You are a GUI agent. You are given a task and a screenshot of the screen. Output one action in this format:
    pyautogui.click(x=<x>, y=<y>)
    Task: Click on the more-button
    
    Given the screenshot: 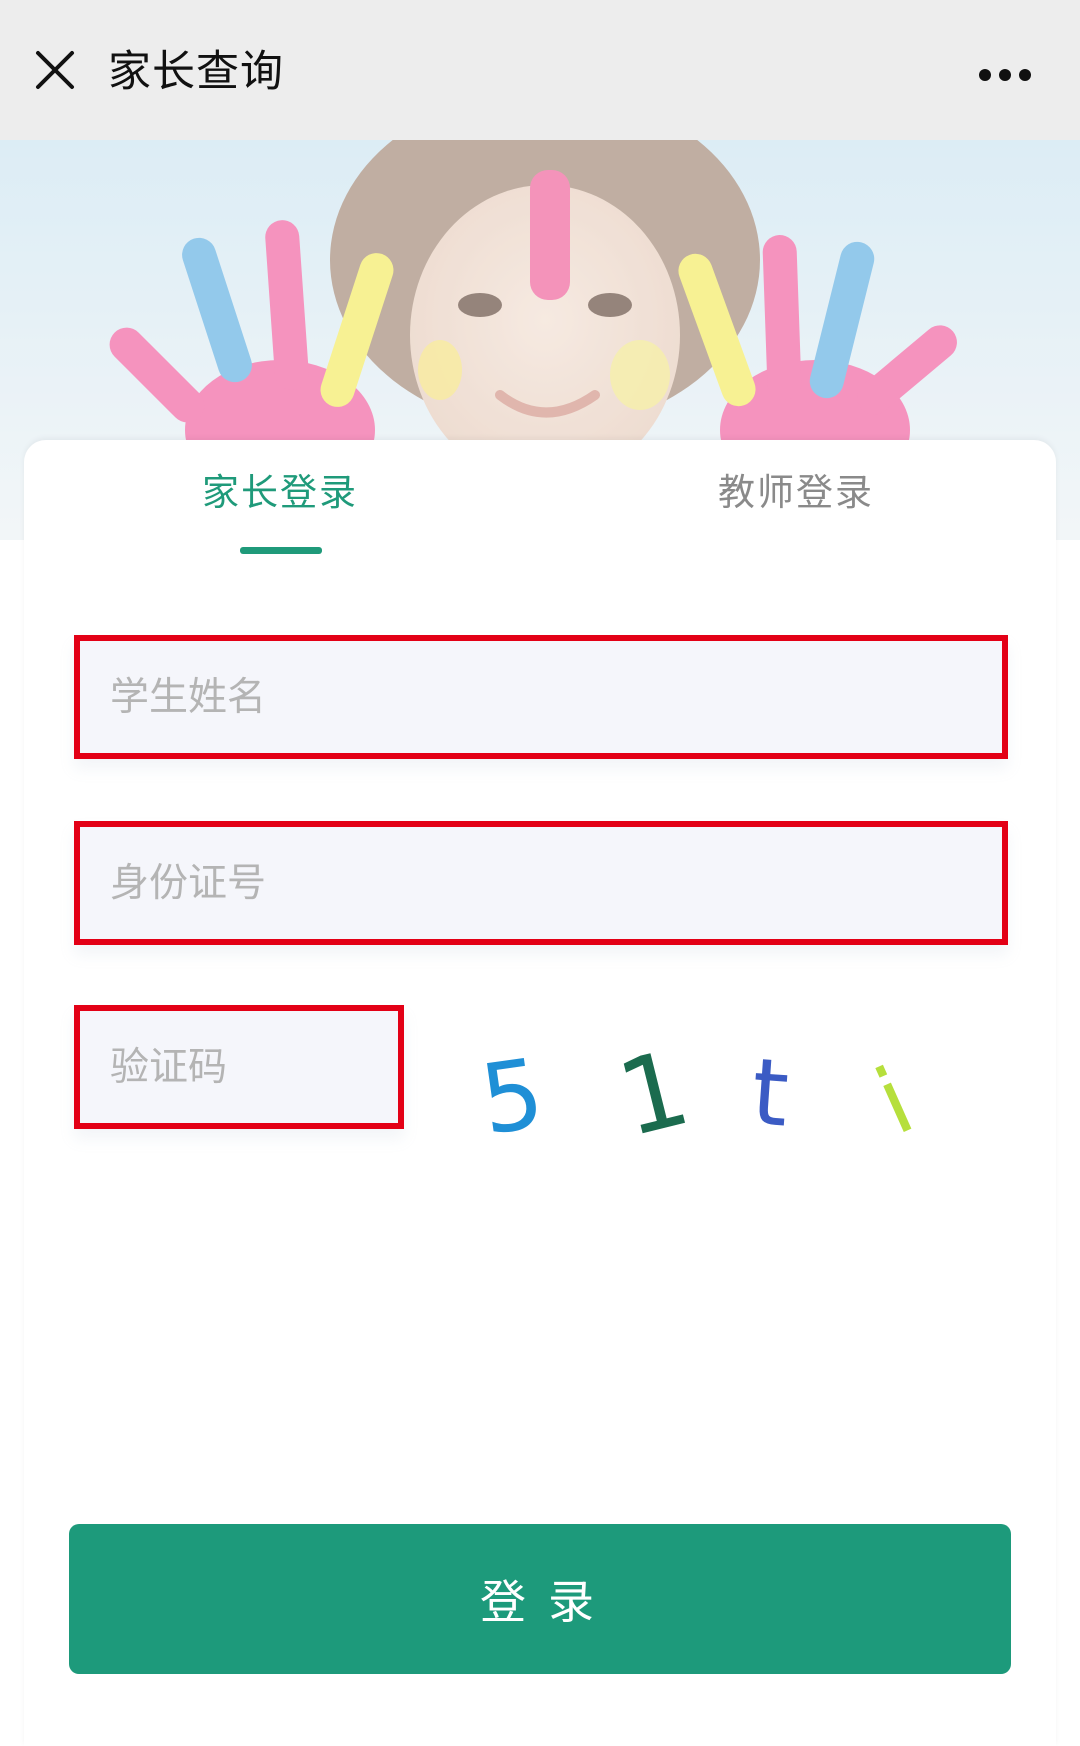 What is the action you would take?
    pyautogui.click(x=1005, y=75)
    